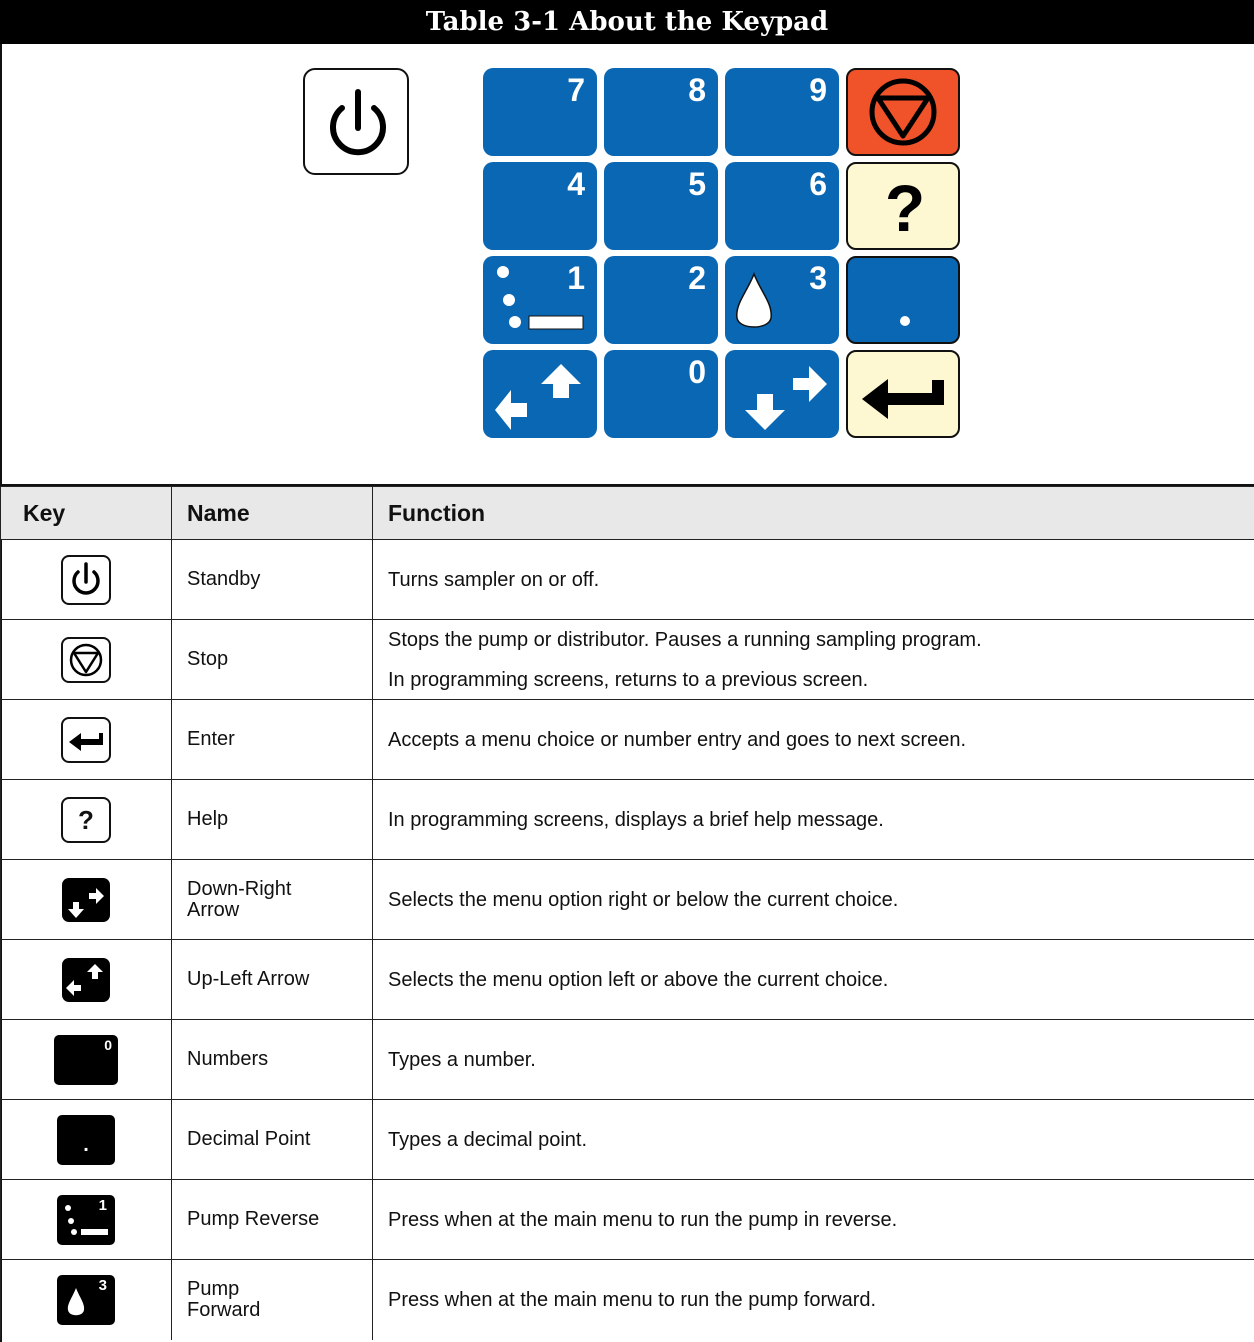  What do you see at coordinates (818, 278) in the screenshot?
I see `key-label: 3` at bounding box center [818, 278].